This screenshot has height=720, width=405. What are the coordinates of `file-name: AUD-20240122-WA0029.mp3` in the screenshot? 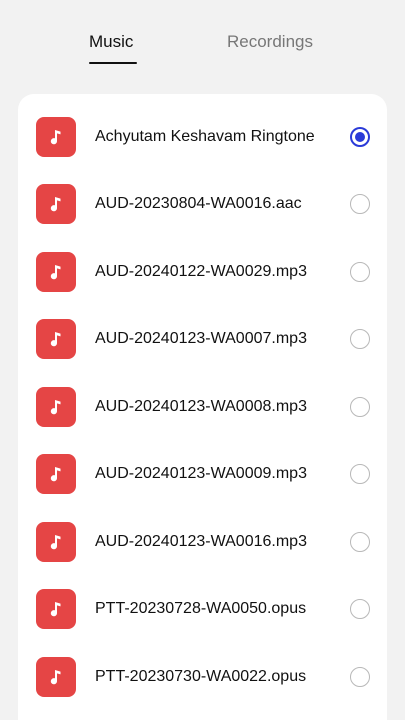 It's located at (201, 271).